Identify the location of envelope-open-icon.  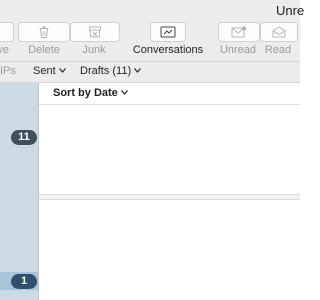
(279, 32).